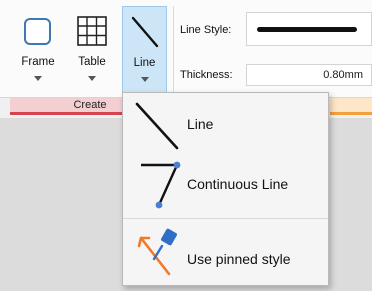  What do you see at coordinates (206, 30) in the screenshot?
I see `line-style-label: Line Style:` at bounding box center [206, 30].